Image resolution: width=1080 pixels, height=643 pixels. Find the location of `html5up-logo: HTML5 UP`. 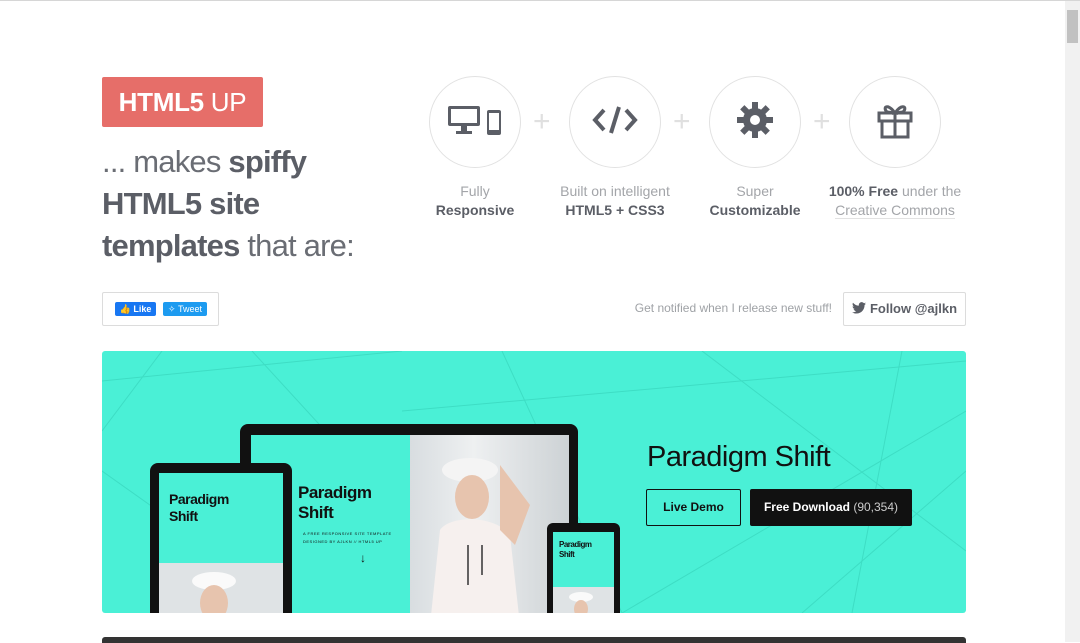

html5up-logo: HTML5 UP is located at coordinates (182, 102).